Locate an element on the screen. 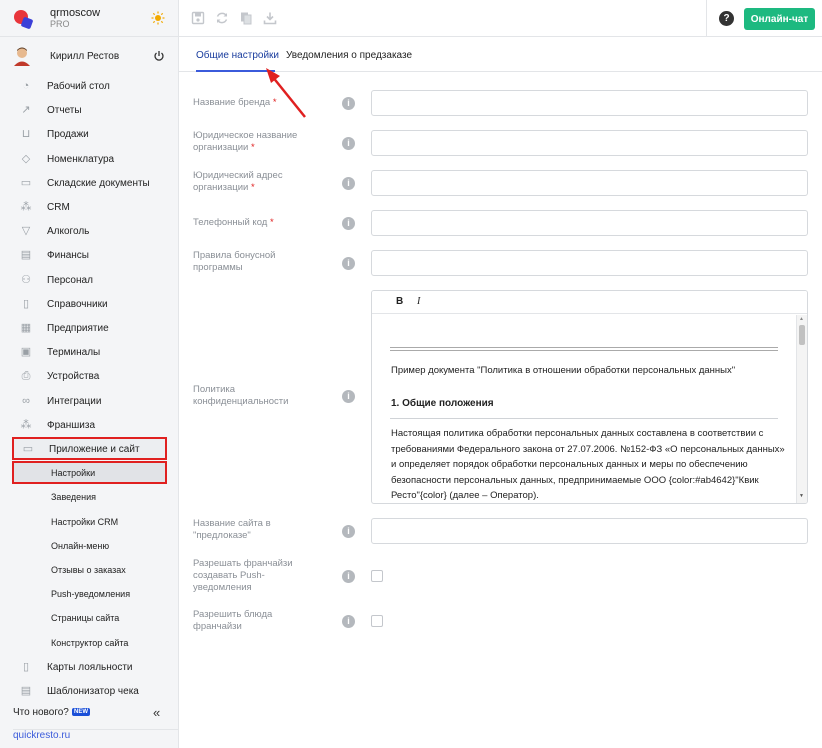 This screenshot has height=748, width=822. sun-icon is located at coordinates (158, 18).